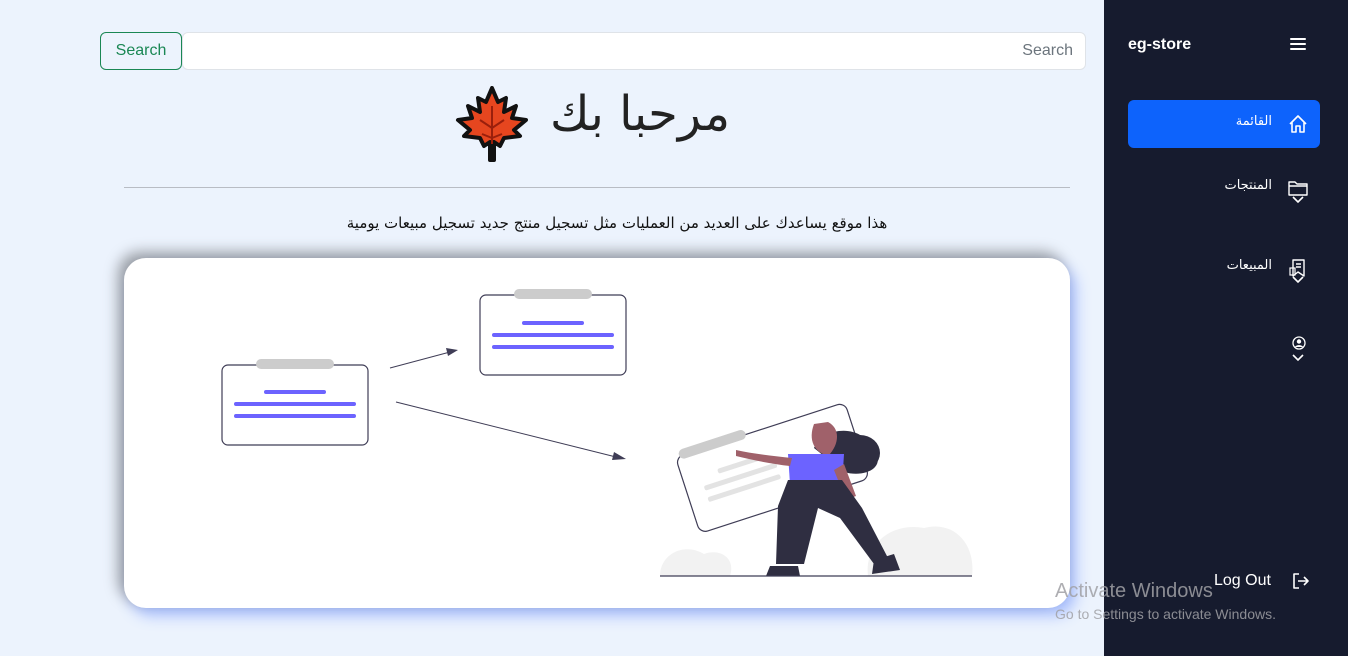 Image resolution: width=1348 pixels, height=656 pixels. I want to click on logout-icon, so click(1301, 581).